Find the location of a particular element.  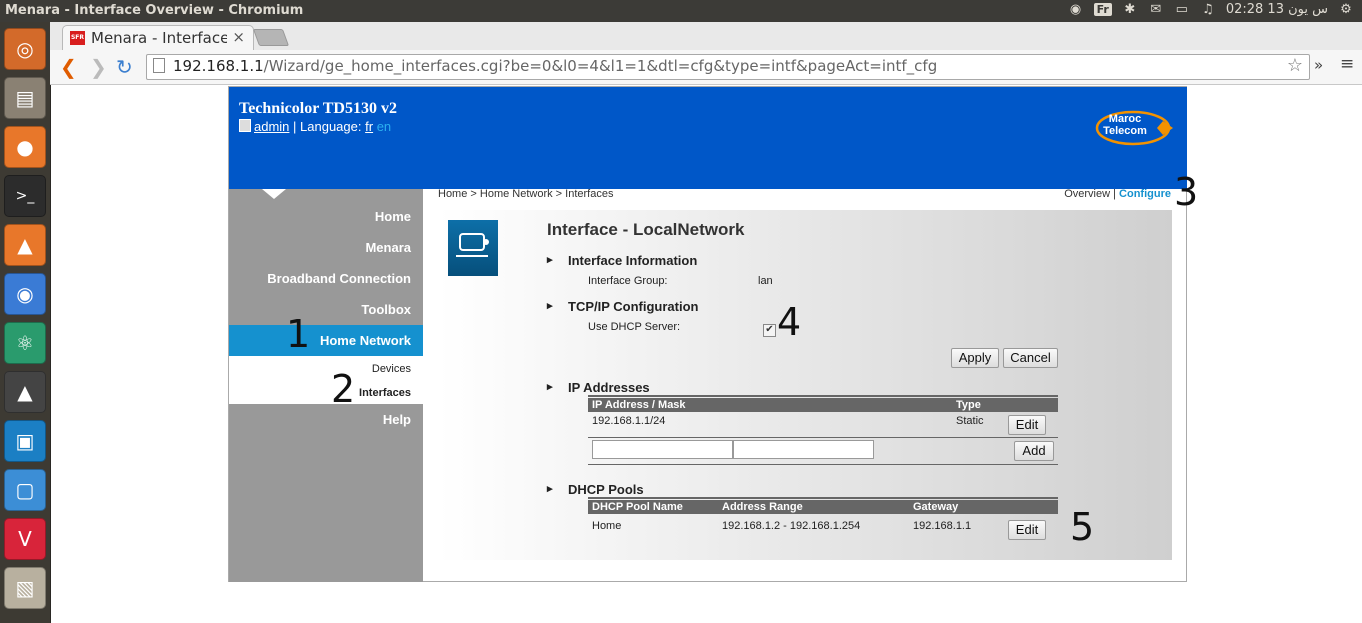

interface-group-label: Interface Group: is located at coordinates (628, 281).